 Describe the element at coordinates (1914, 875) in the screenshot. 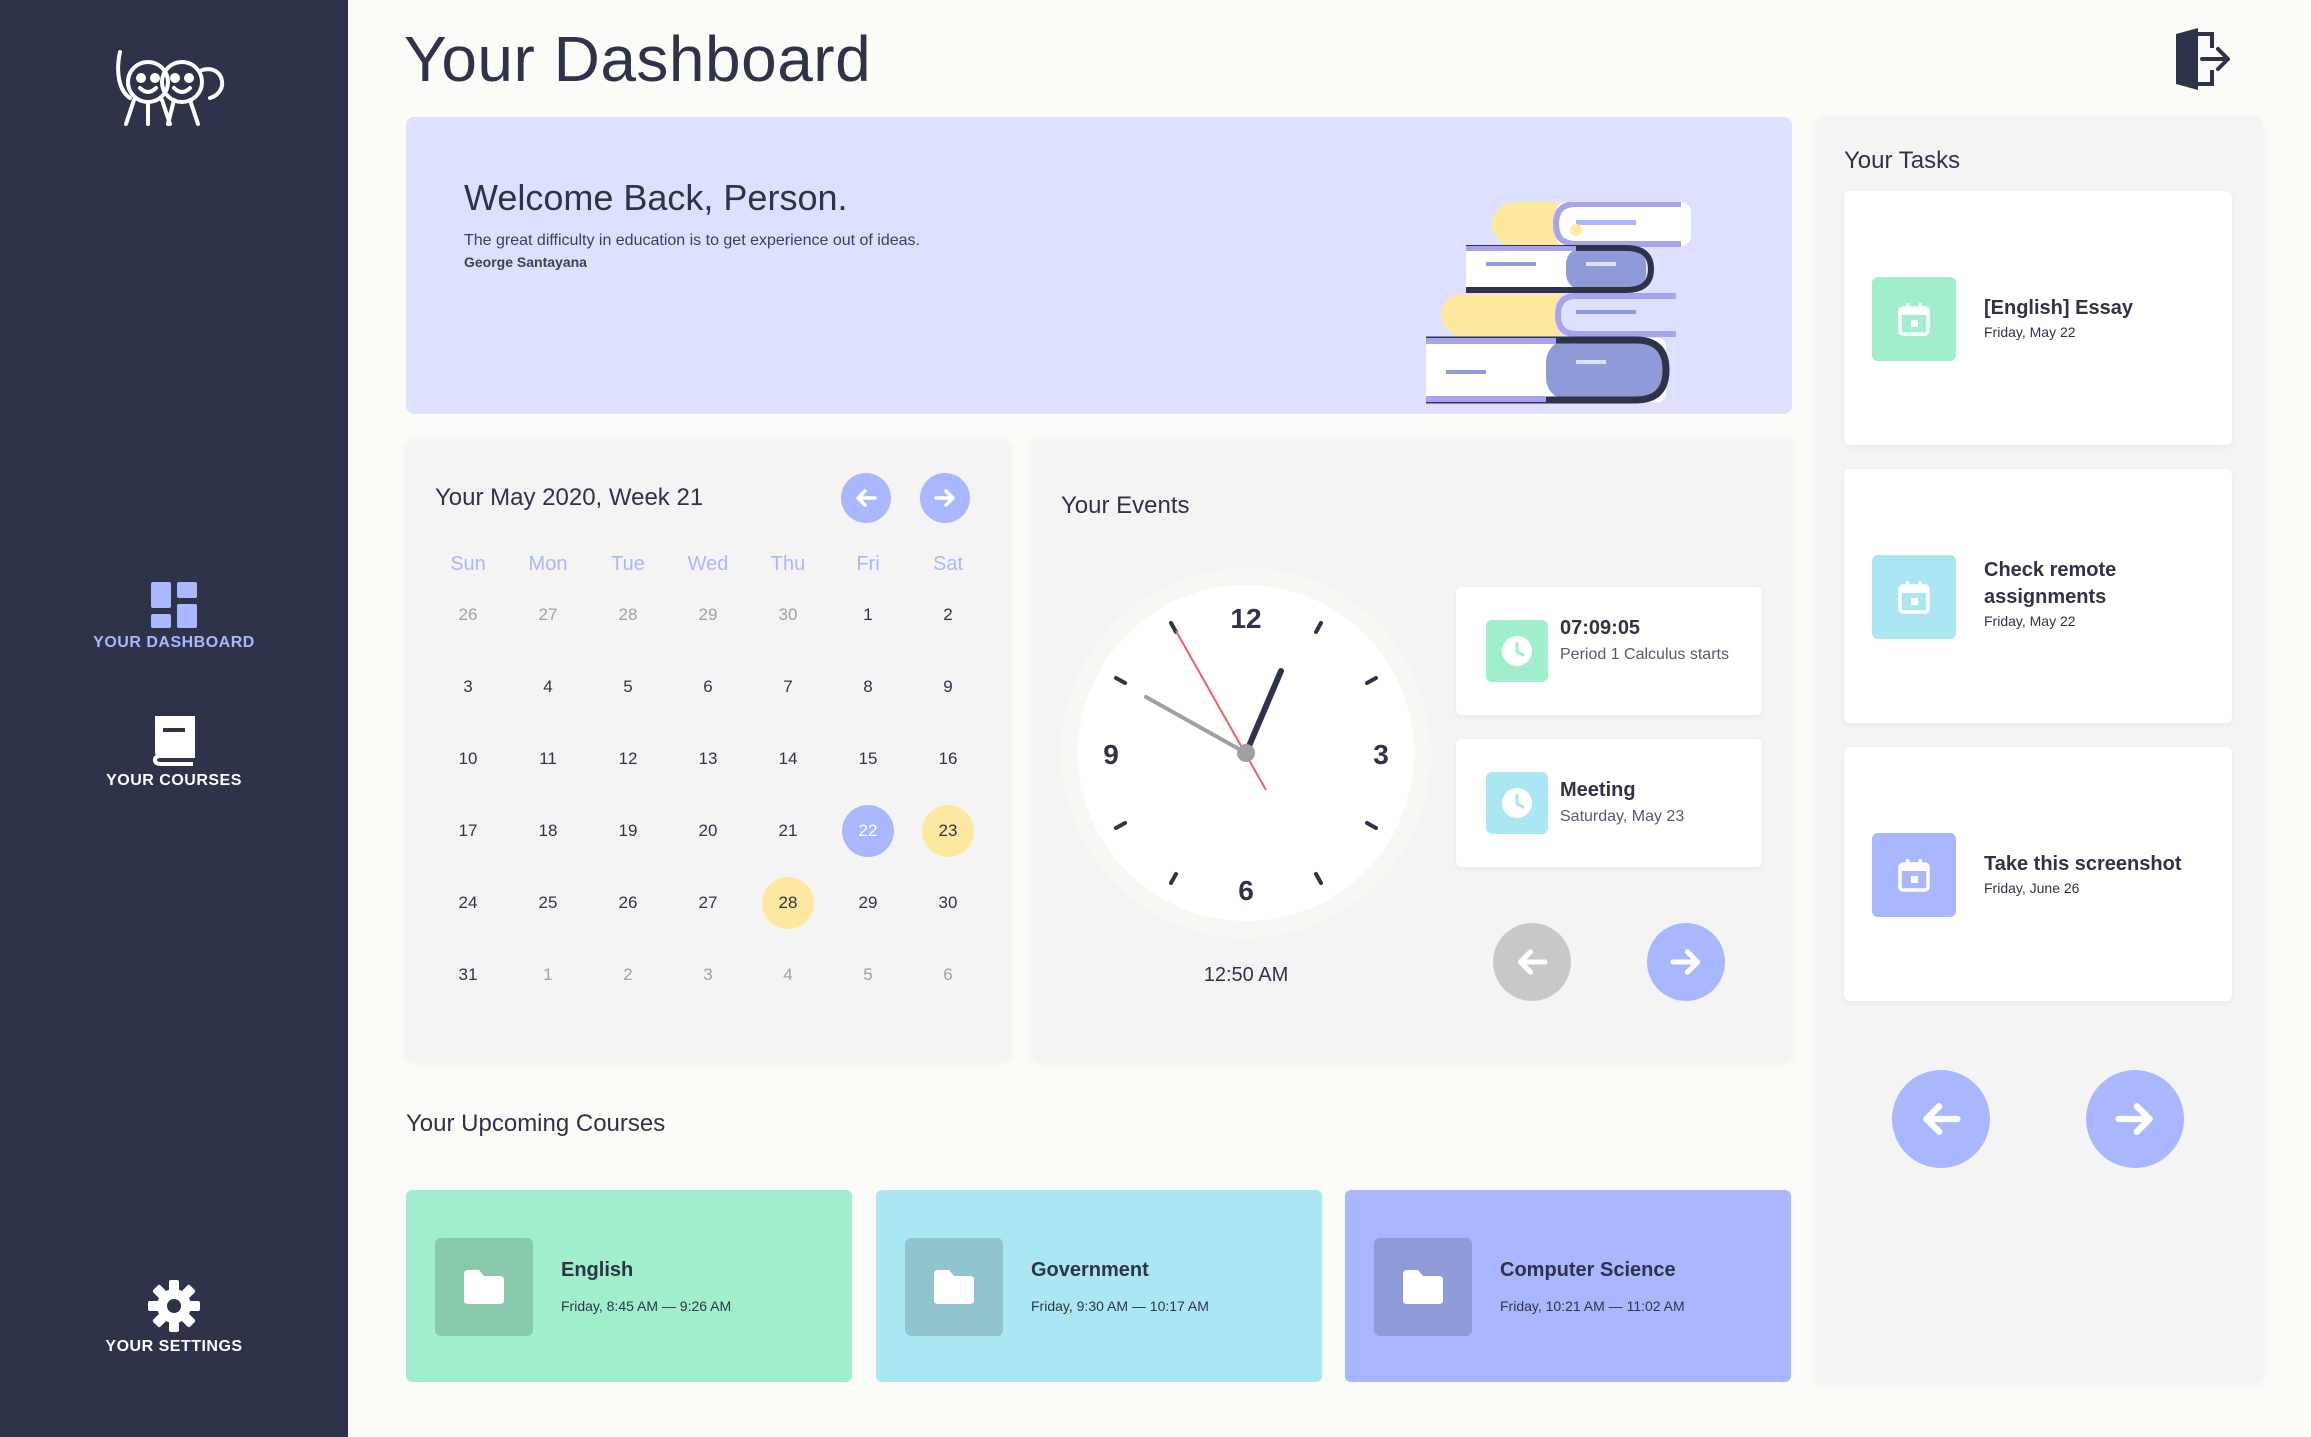

I see `calendar-icon` at that location.